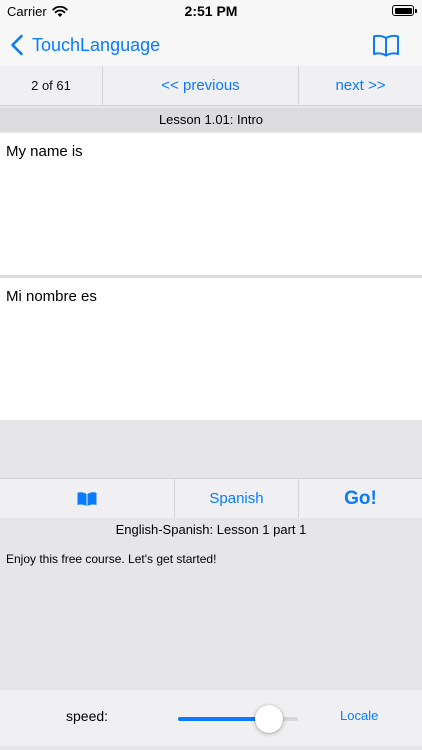  I want to click on lesson-title: Lesson 1.01: Intro, so click(211, 119).